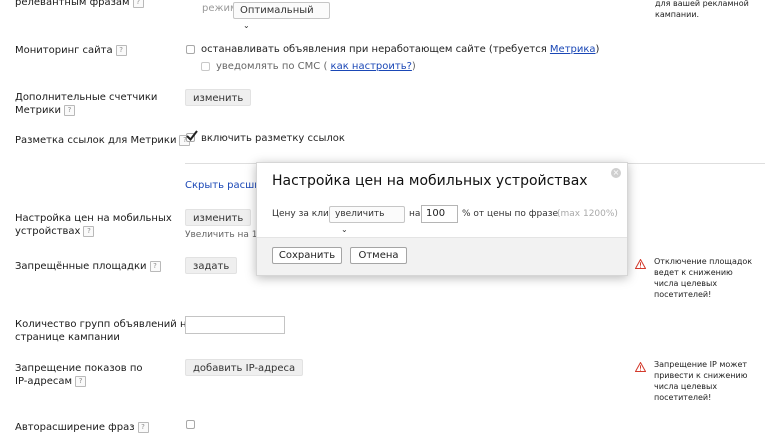  What do you see at coordinates (307, 255) in the screenshot?
I see `save-button: Сохранить` at bounding box center [307, 255].